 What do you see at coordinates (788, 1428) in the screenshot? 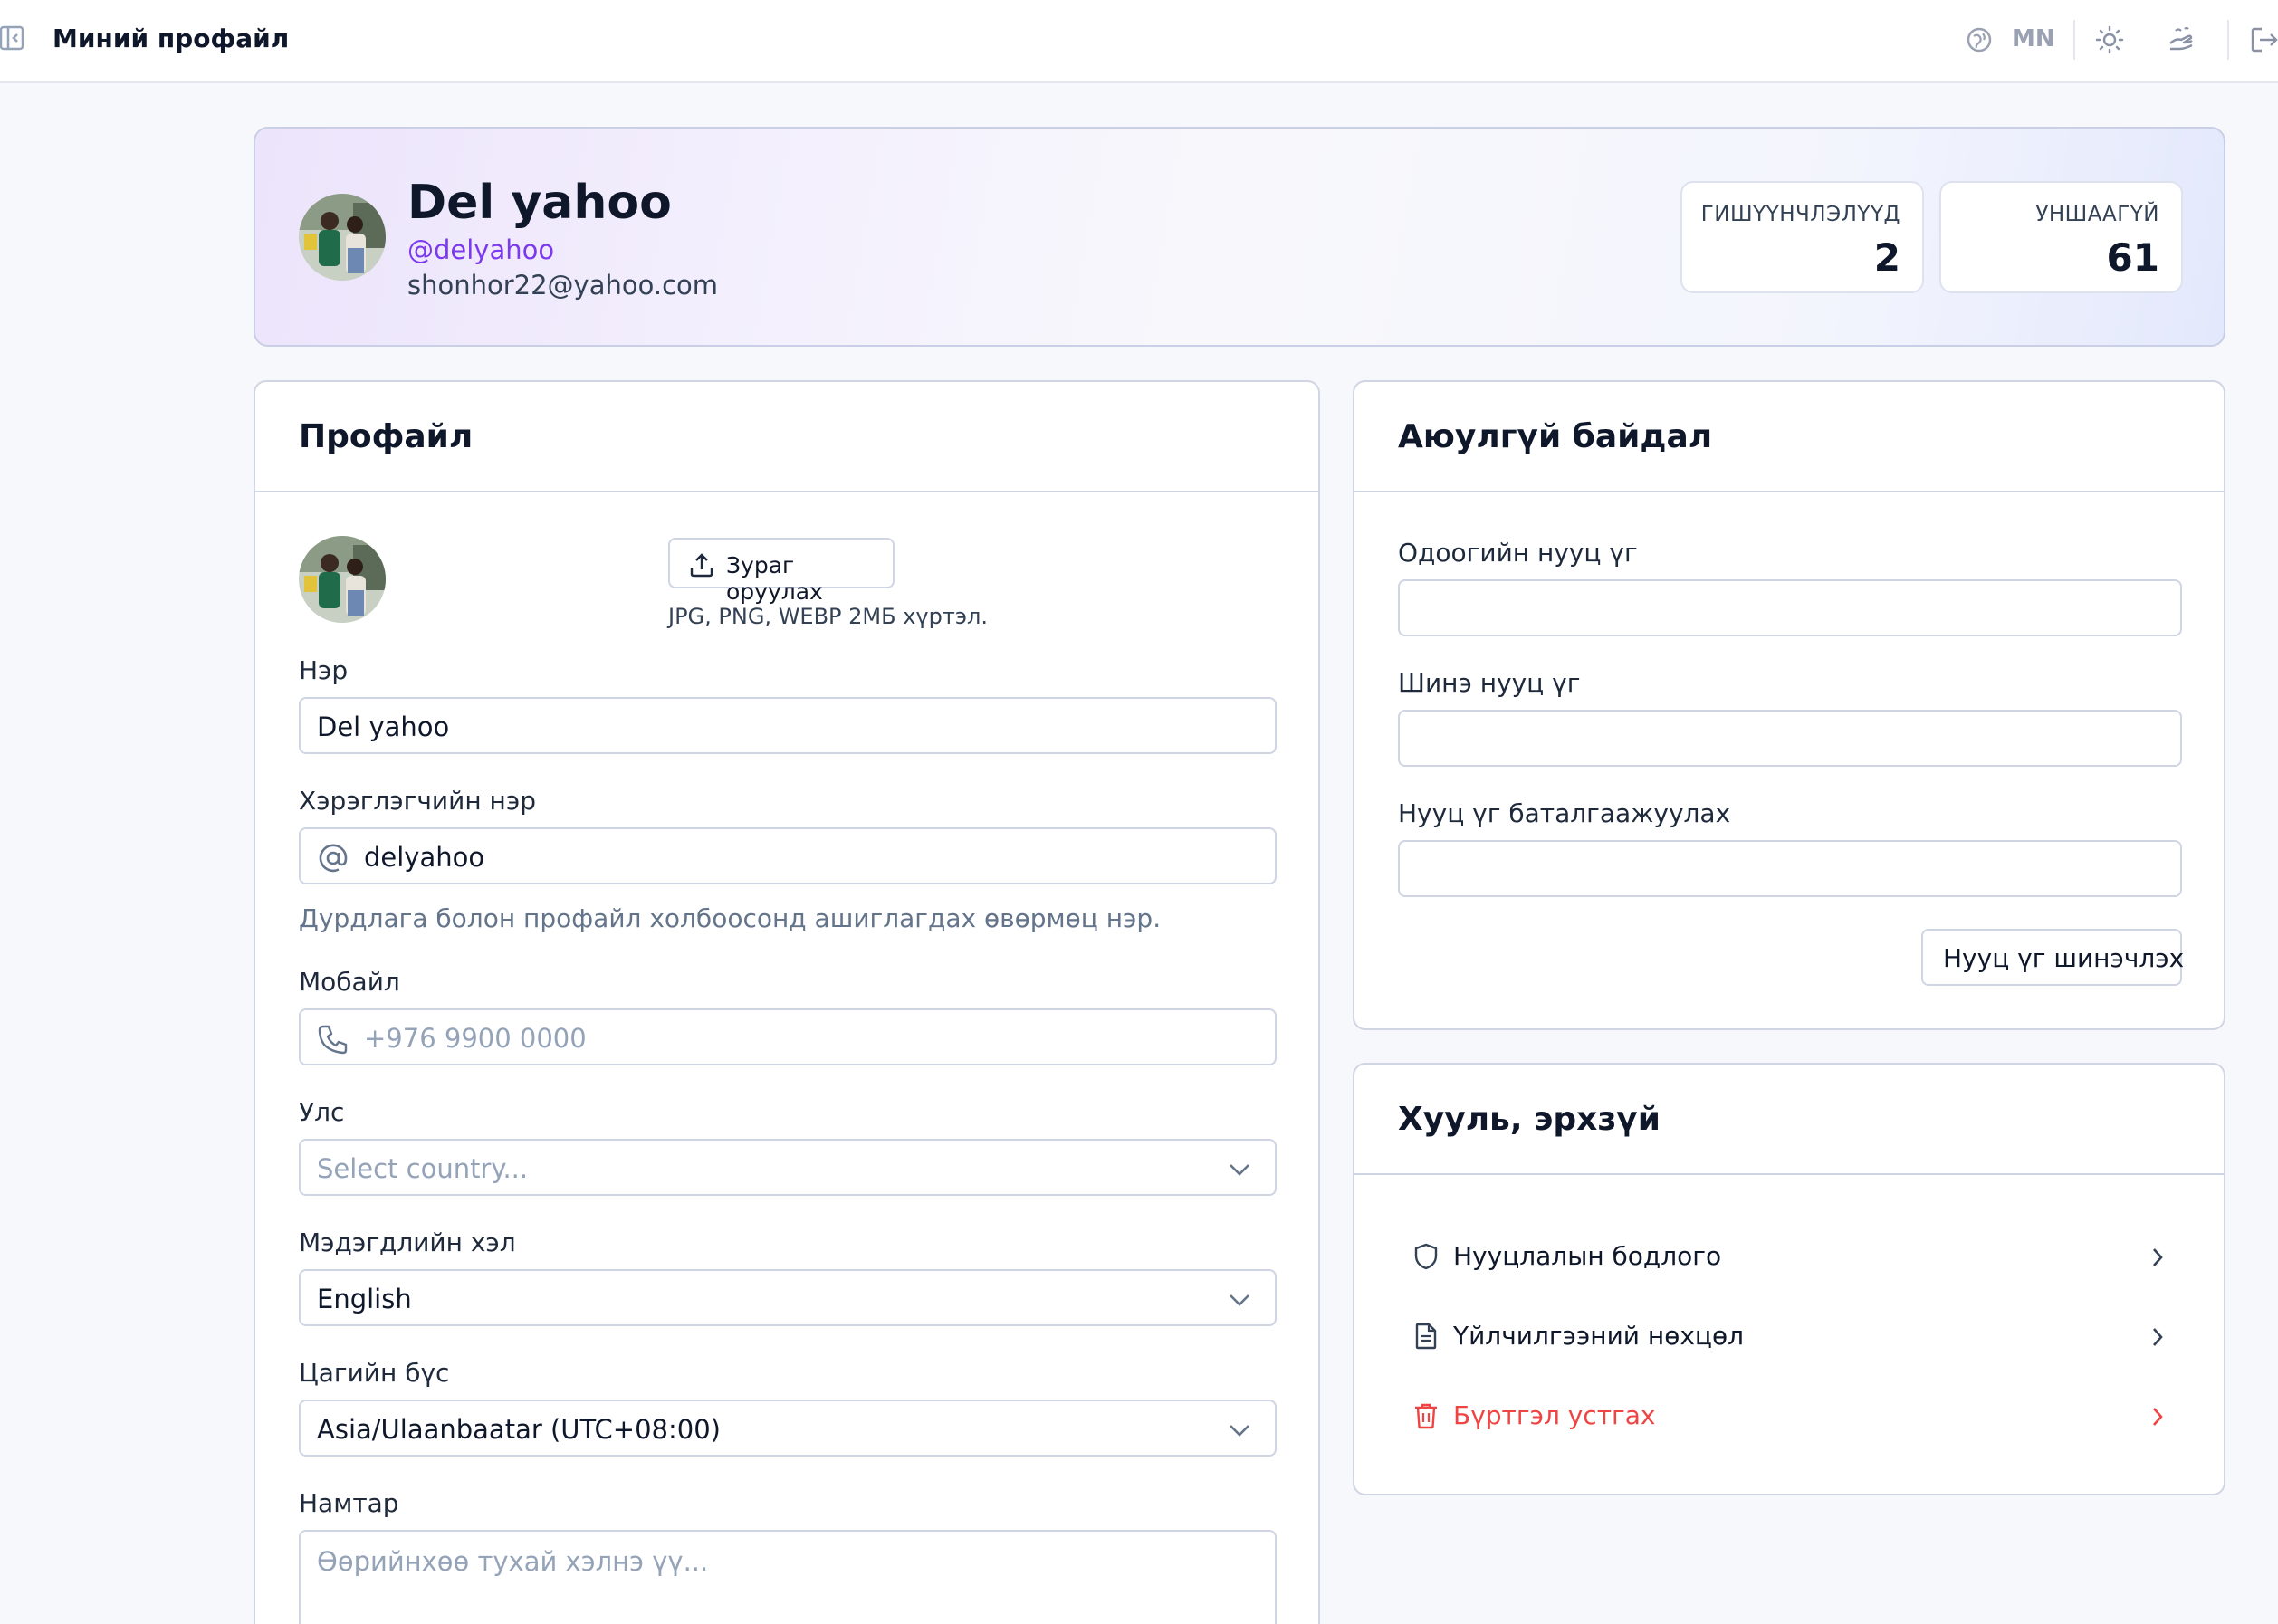
I see `timezone-select: Asia/Ulaanbaatar (UTC+08:00)` at bounding box center [788, 1428].